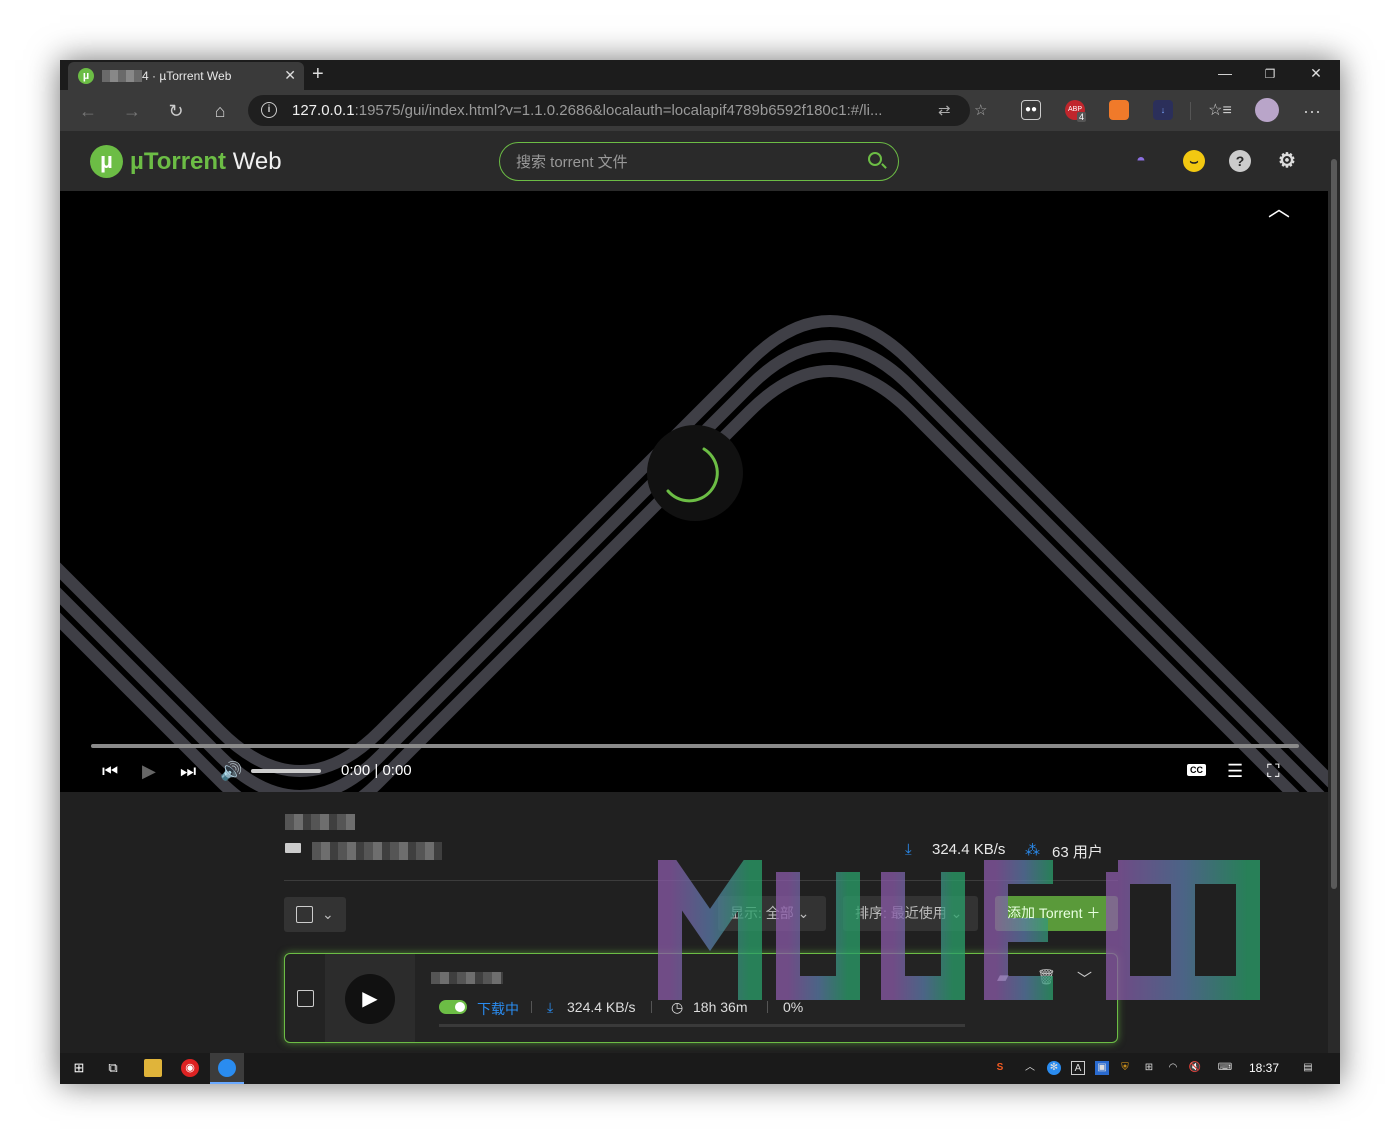 This screenshot has height=1144, width=1400. Describe the element at coordinates (132, 111) in the screenshot. I see `forward-icon: →` at that location.